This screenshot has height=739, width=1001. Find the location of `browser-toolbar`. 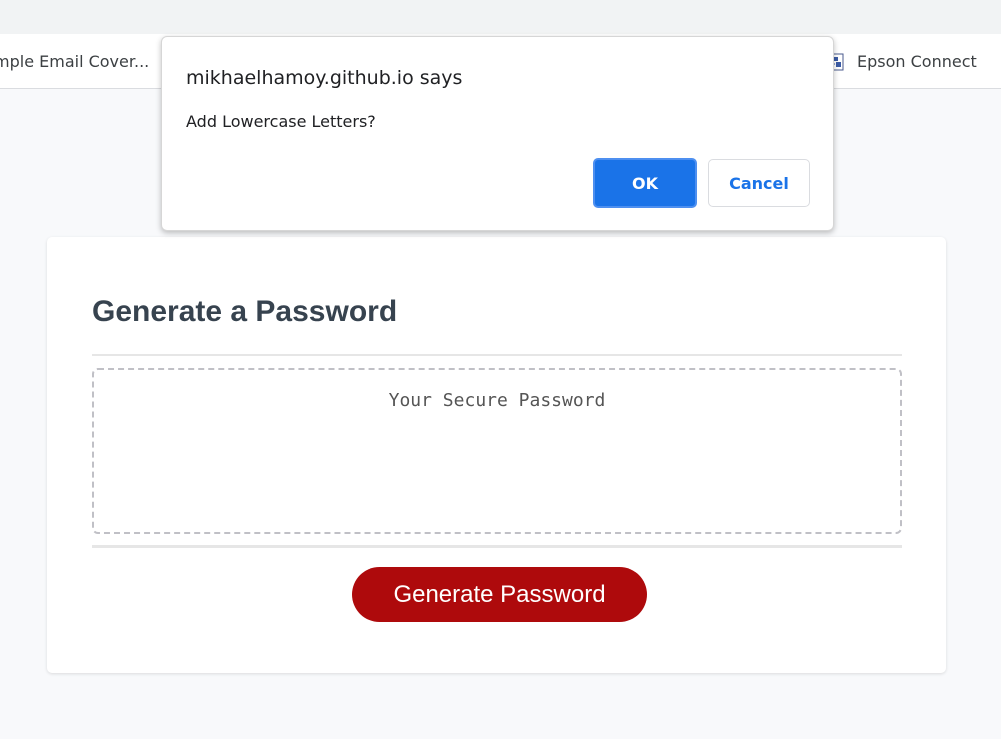

browser-toolbar is located at coordinates (500, 17).